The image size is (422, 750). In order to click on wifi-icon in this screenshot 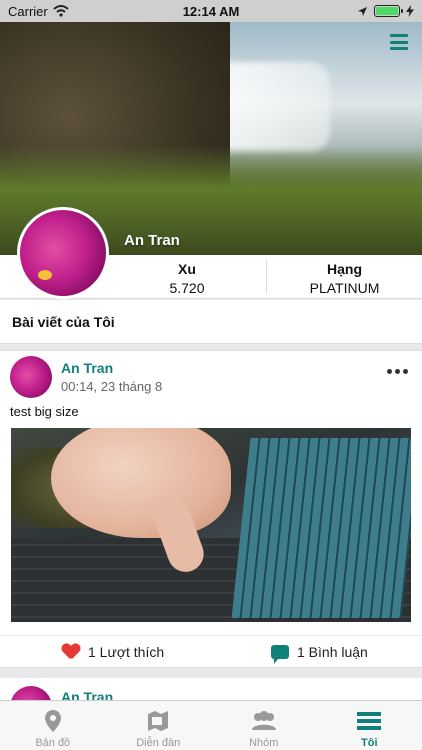, I will do `click(61, 11)`.